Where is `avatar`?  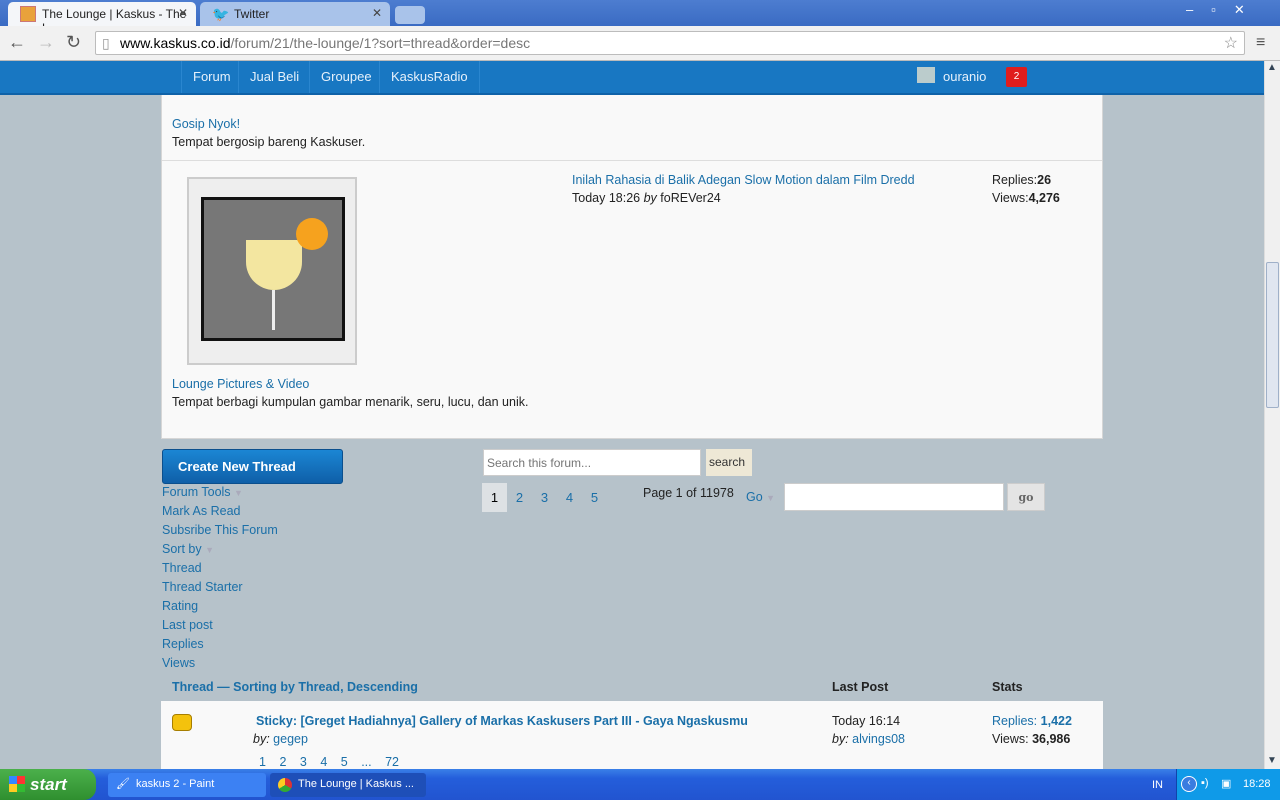
avatar is located at coordinates (926, 75).